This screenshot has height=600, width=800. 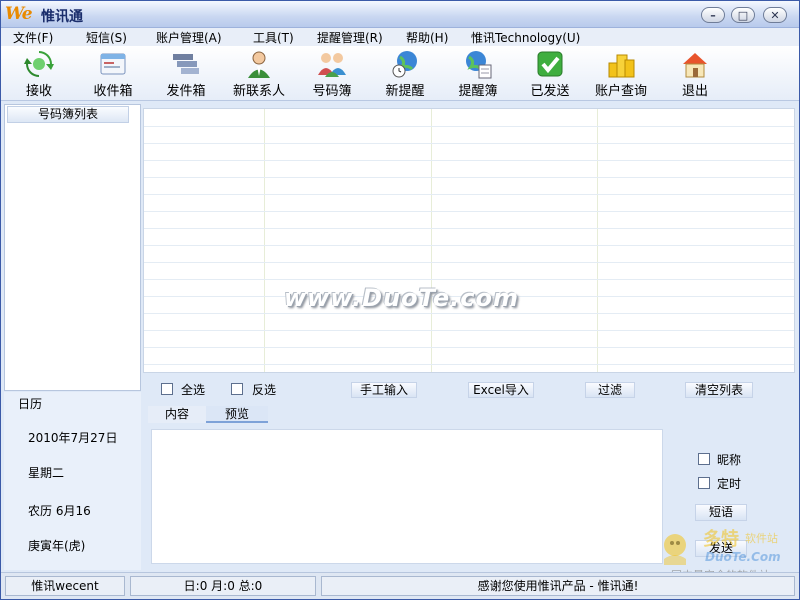 I want to click on close-button: ✕, so click(x=775, y=15).